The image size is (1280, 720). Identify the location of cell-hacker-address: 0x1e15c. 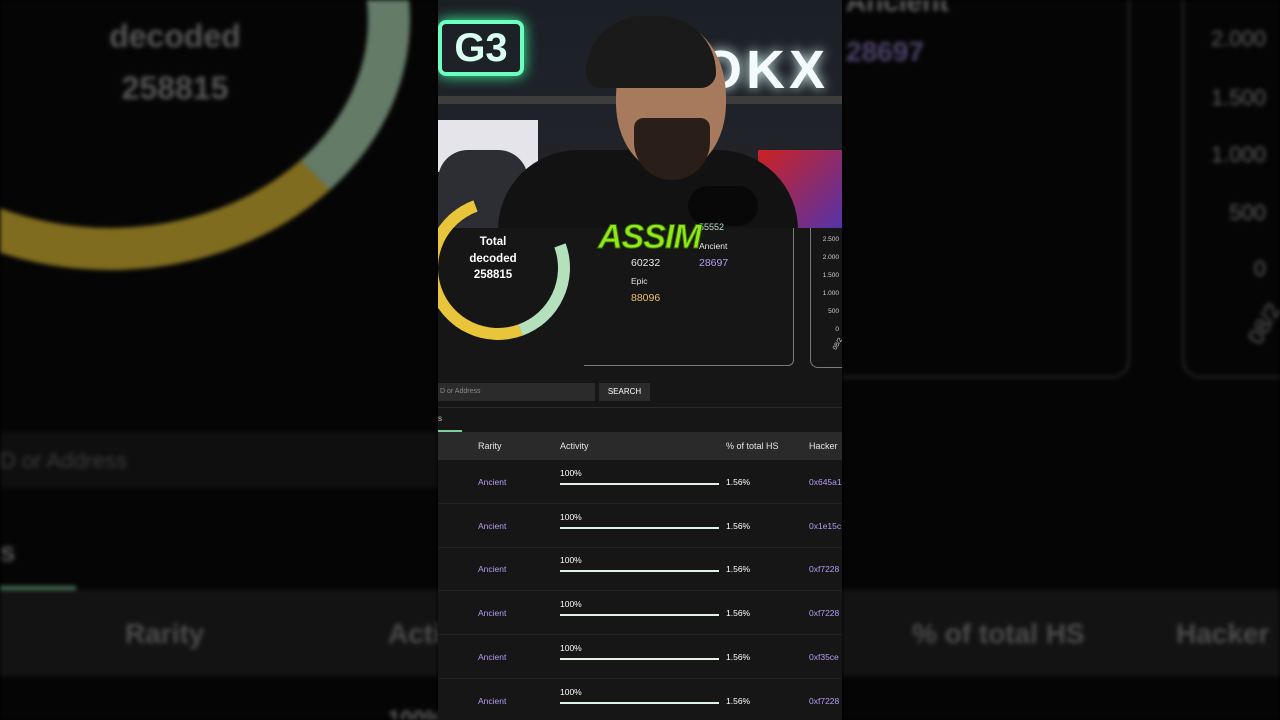
(825, 526).